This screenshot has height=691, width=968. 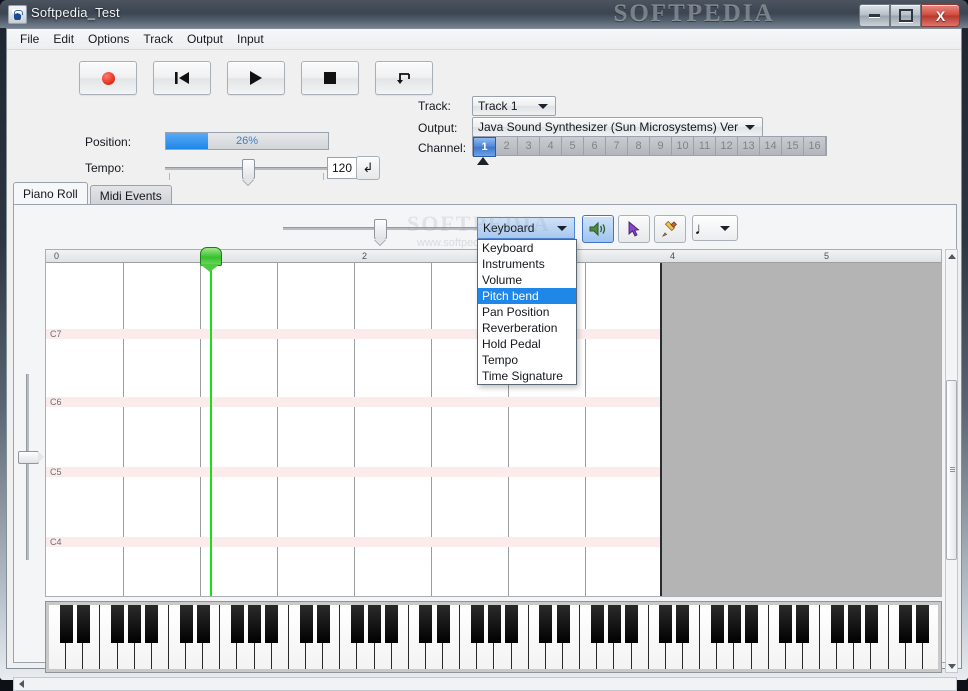 I want to click on tempo-slider, so click(x=247, y=168).